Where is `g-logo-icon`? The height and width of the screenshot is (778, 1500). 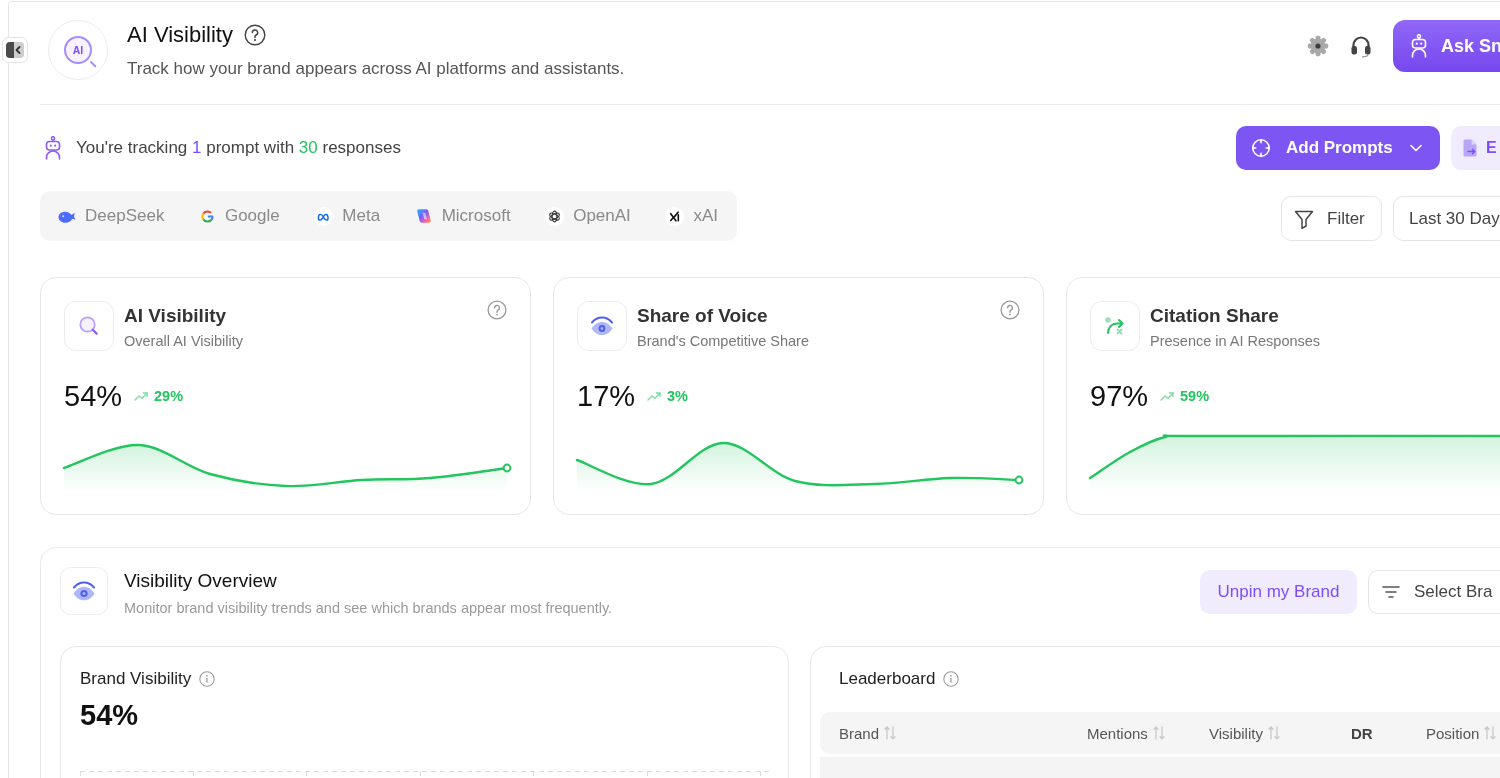 g-logo-icon is located at coordinates (207, 216).